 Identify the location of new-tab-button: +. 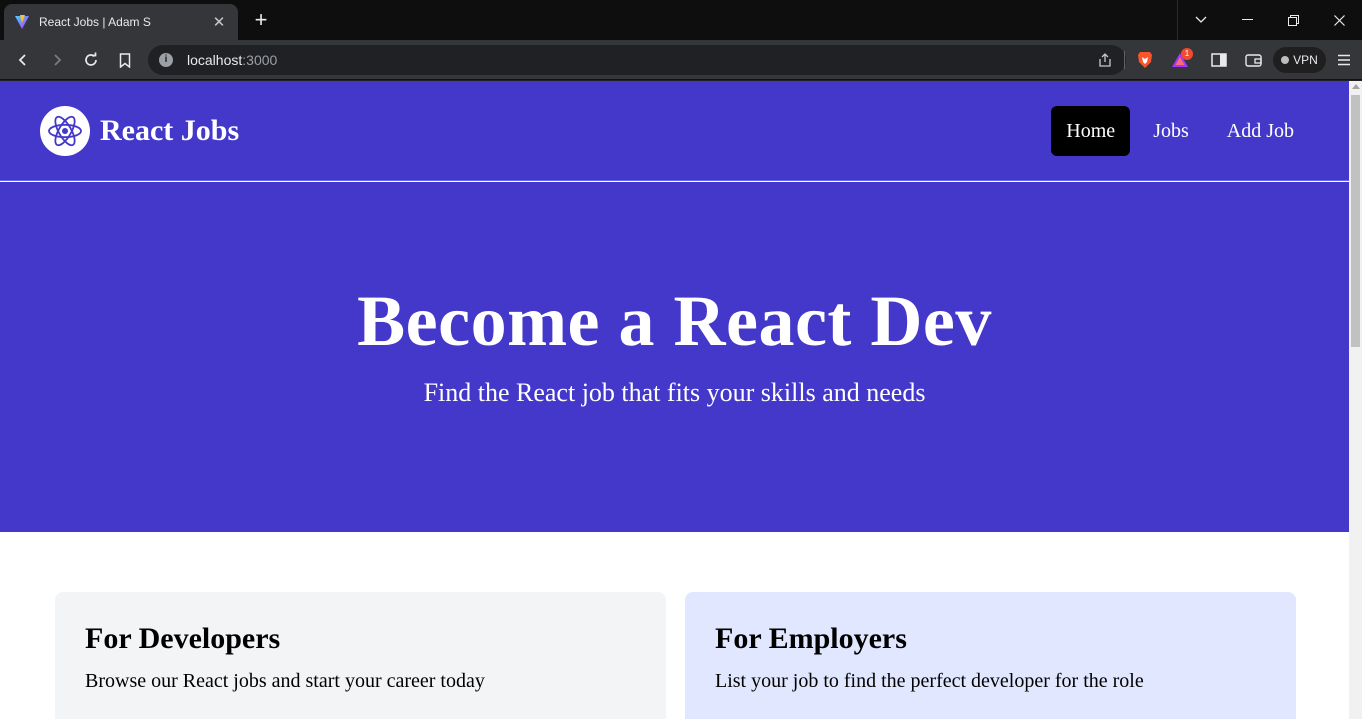
(261, 21).